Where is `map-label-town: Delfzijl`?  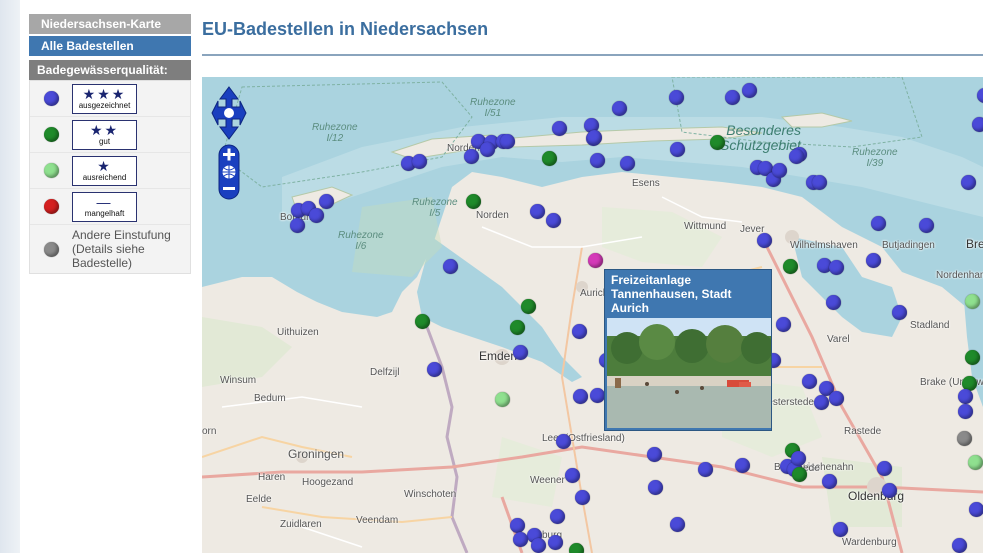 map-label-town: Delfzijl is located at coordinates (385, 372).